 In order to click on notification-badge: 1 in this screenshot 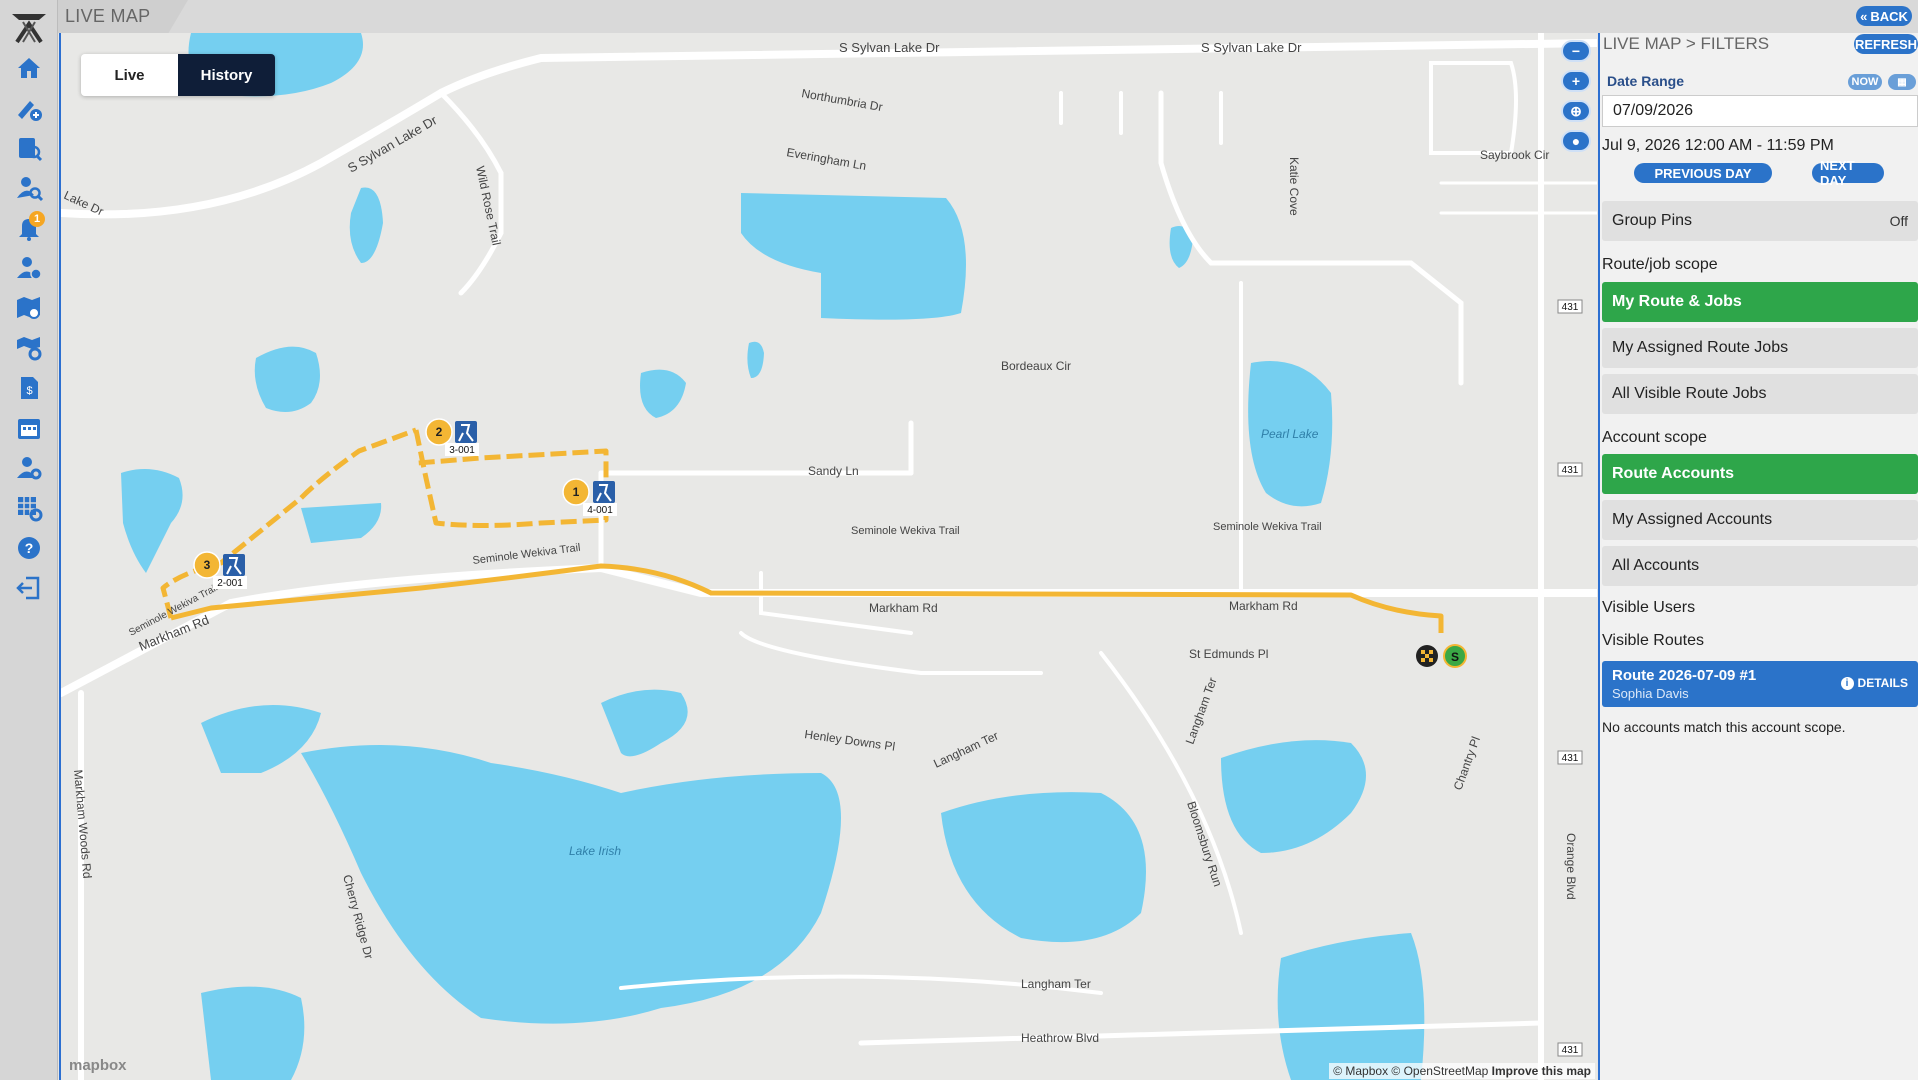, I will do `click(37, 219)`.